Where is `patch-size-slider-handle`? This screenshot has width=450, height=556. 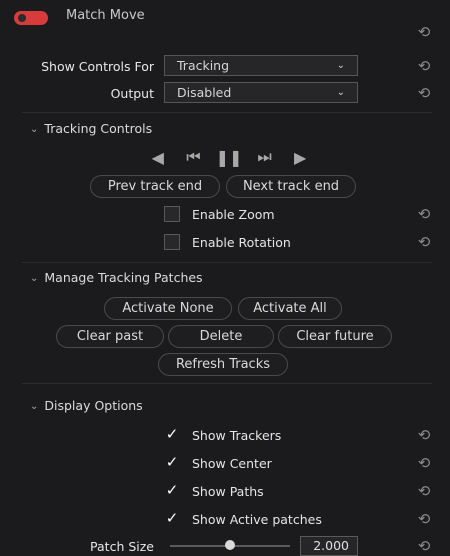
patch-size-slider-handle is located at coordinates (230, 545).